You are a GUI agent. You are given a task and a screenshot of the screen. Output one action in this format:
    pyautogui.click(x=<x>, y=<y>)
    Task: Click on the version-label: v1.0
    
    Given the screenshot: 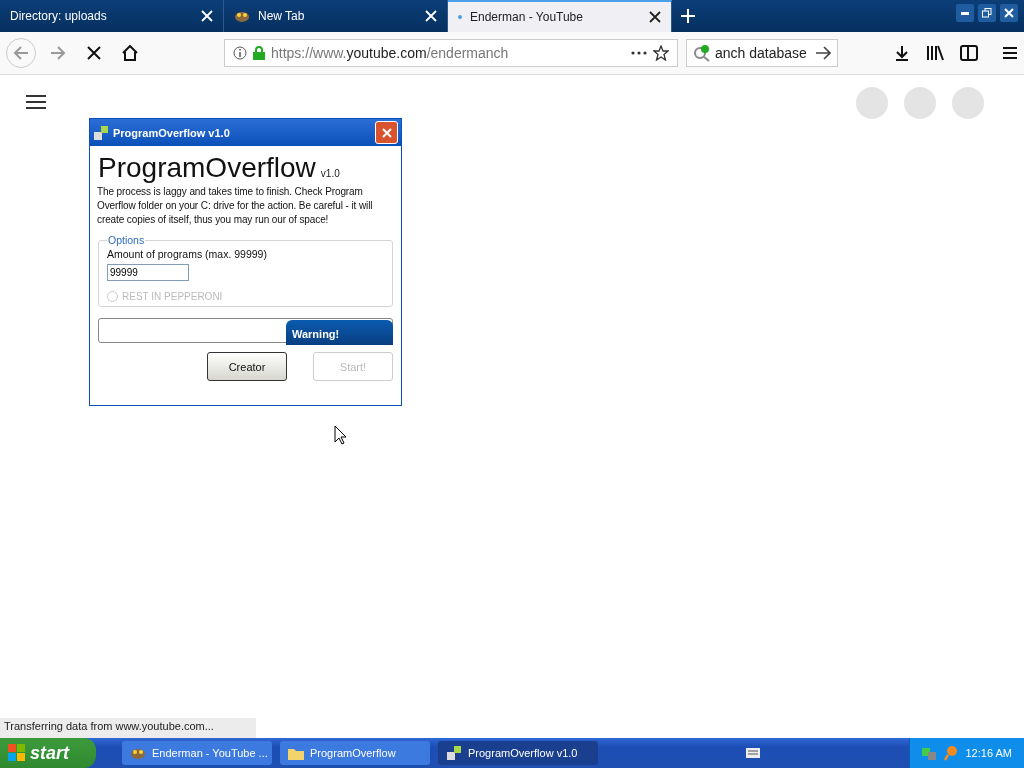 What is the action you would take?
    pyautogui.click(x=330, y=173)
    